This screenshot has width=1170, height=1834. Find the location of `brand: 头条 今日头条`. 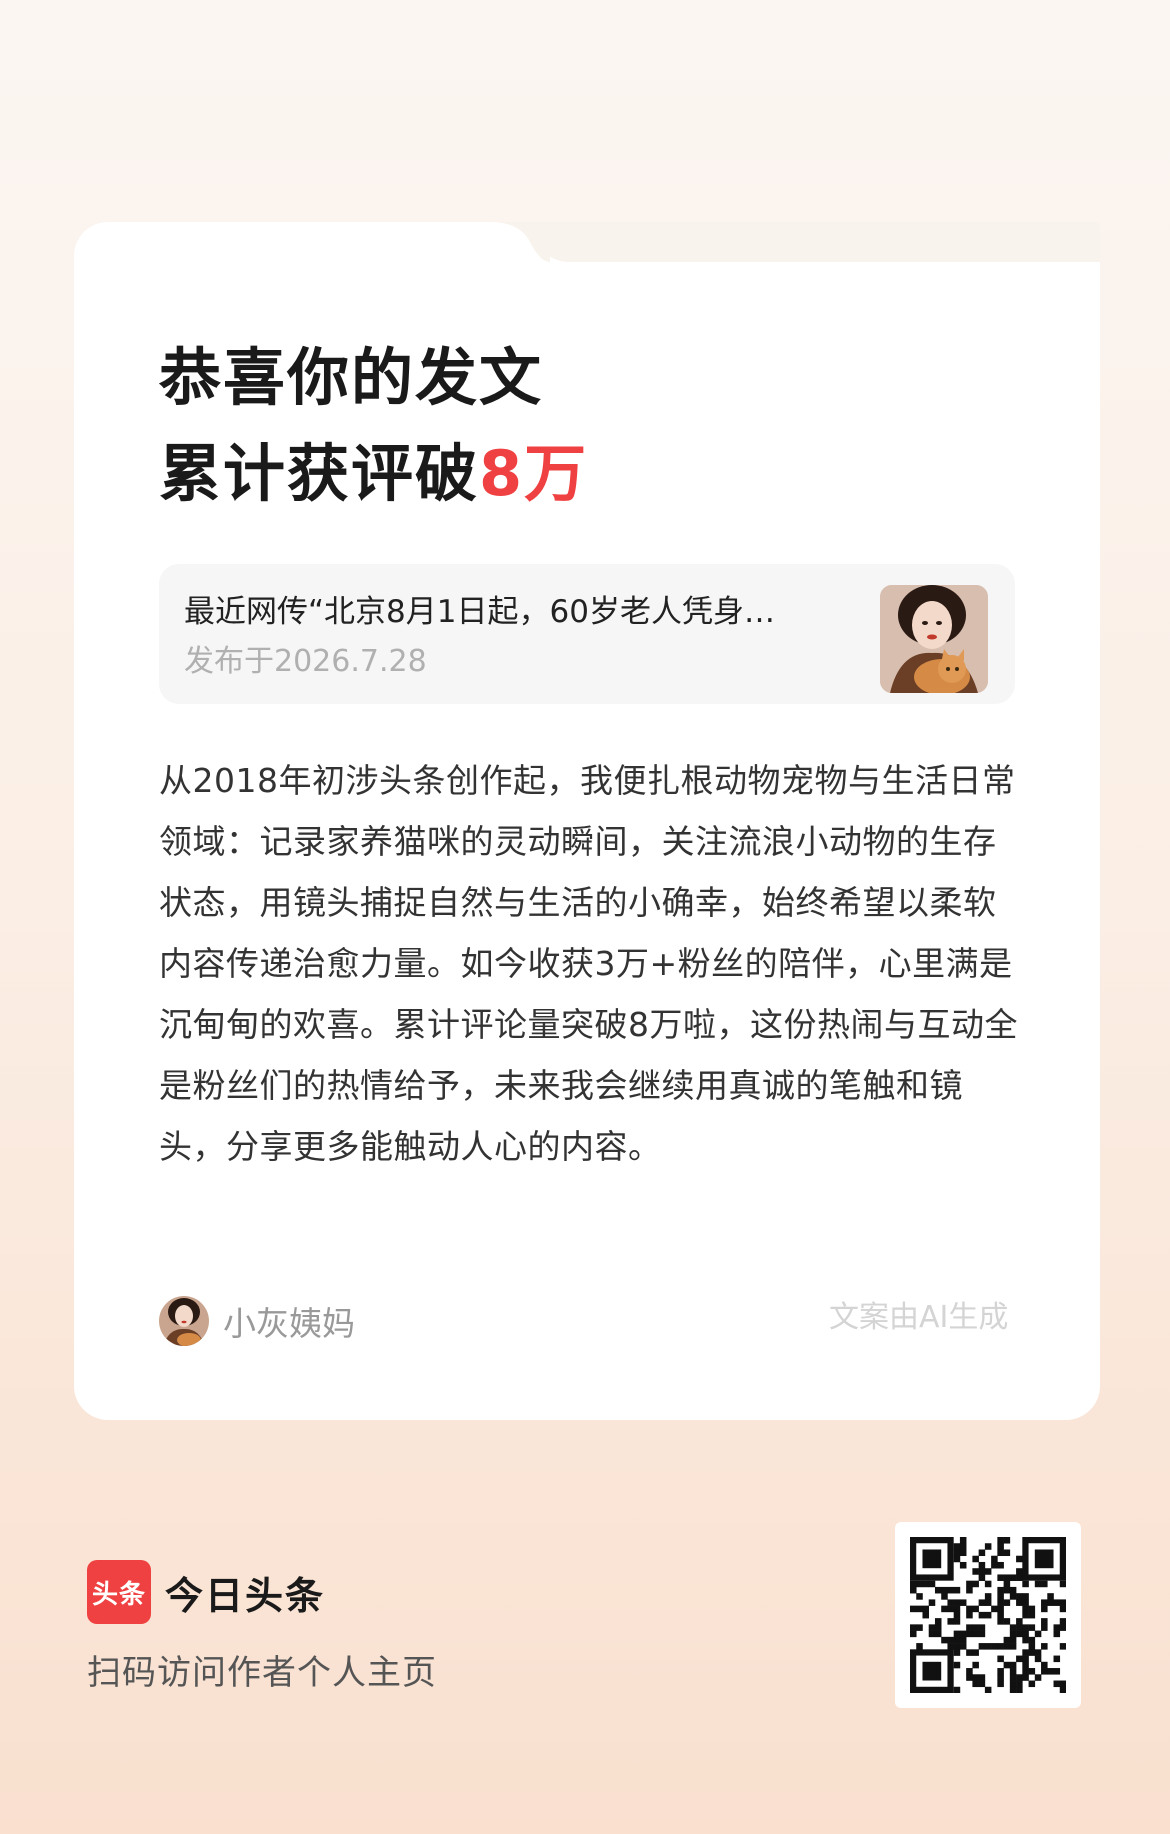

brand: 头条 今日头条 is located at coordinates (206, 1592).